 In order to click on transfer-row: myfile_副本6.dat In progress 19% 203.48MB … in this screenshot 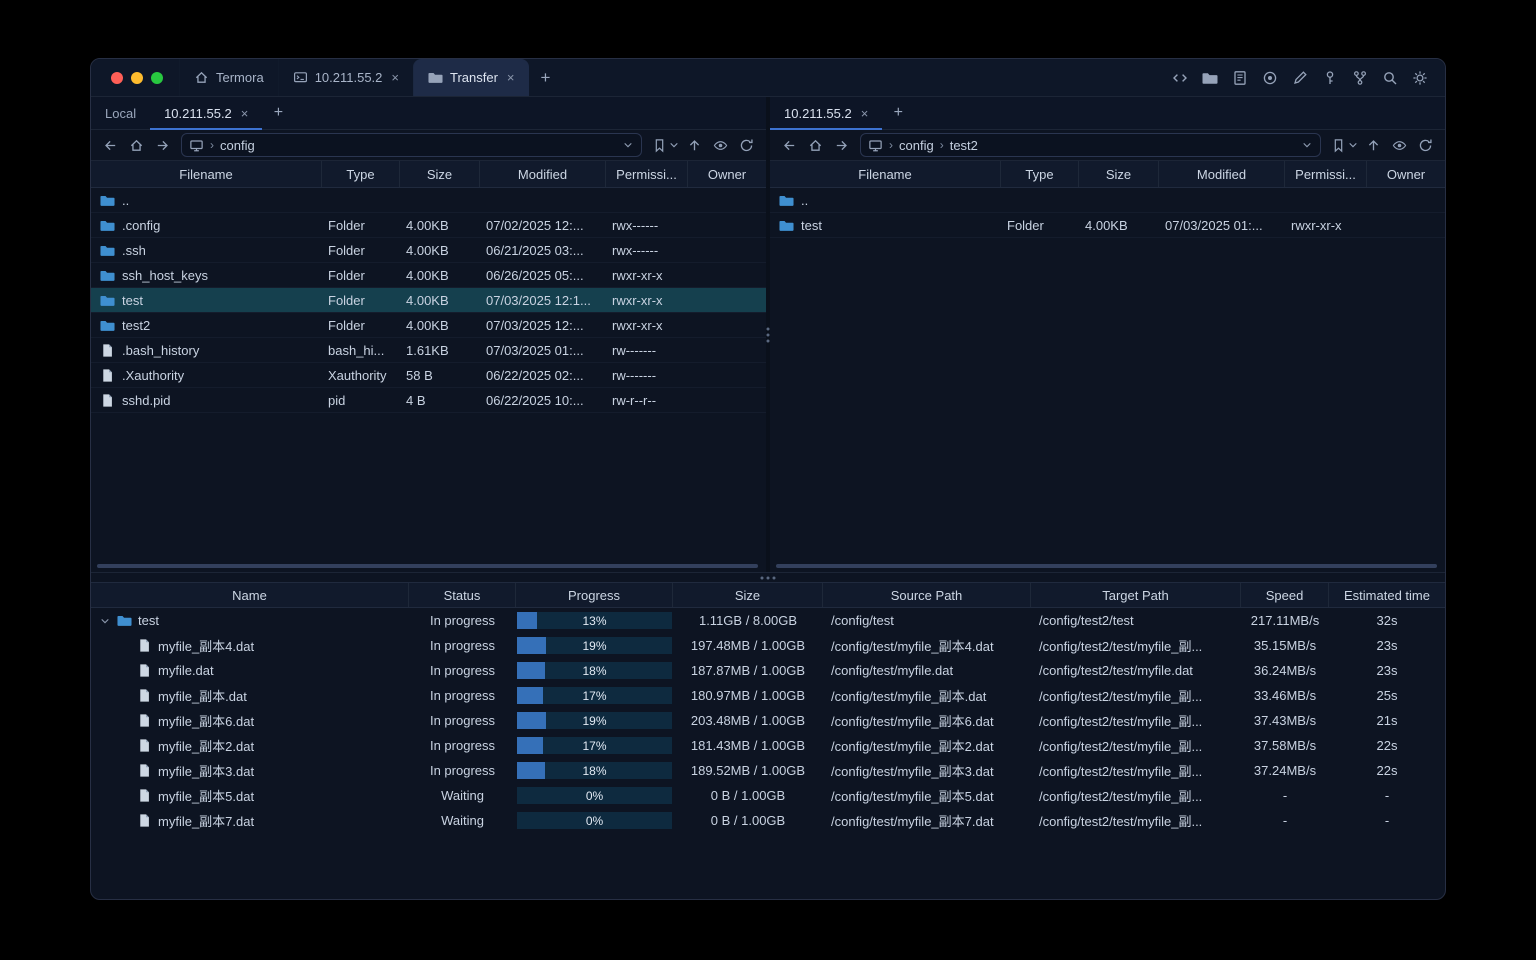, I will do `click(768, 720)`.